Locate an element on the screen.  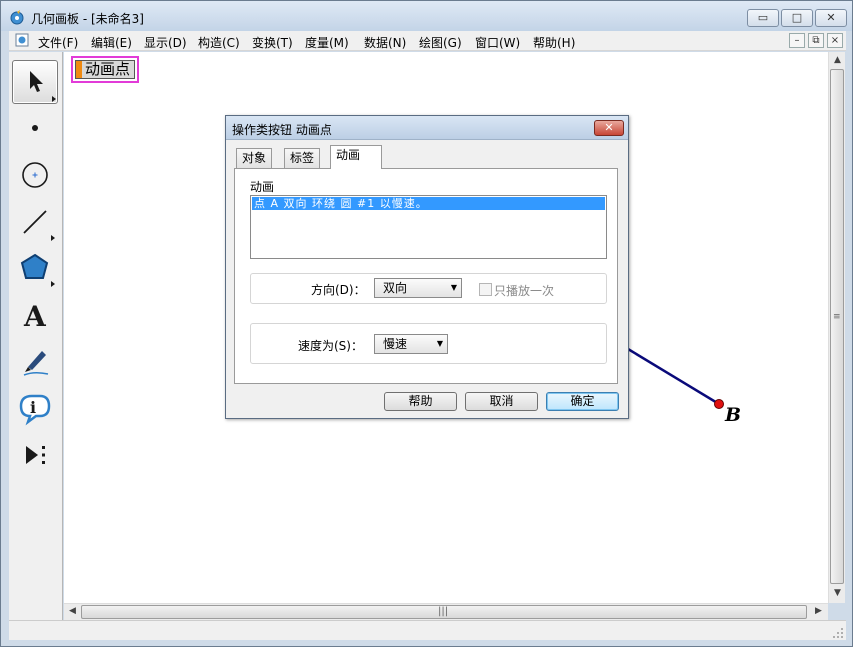
maximize-button: □ is located at coordinates (797, 18).